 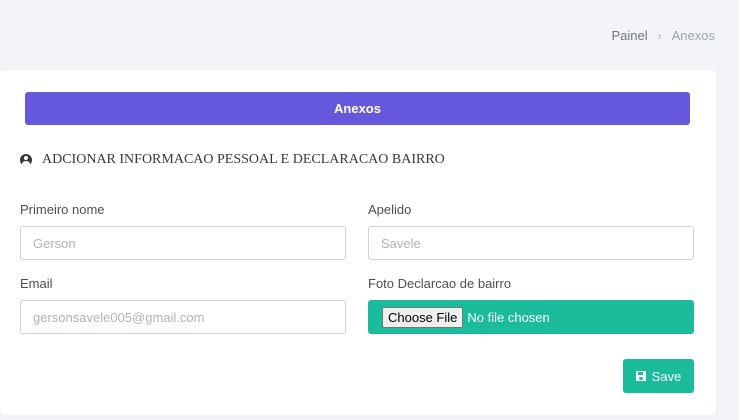 I want to click on email-label: Email, so click(x=36, y=283).